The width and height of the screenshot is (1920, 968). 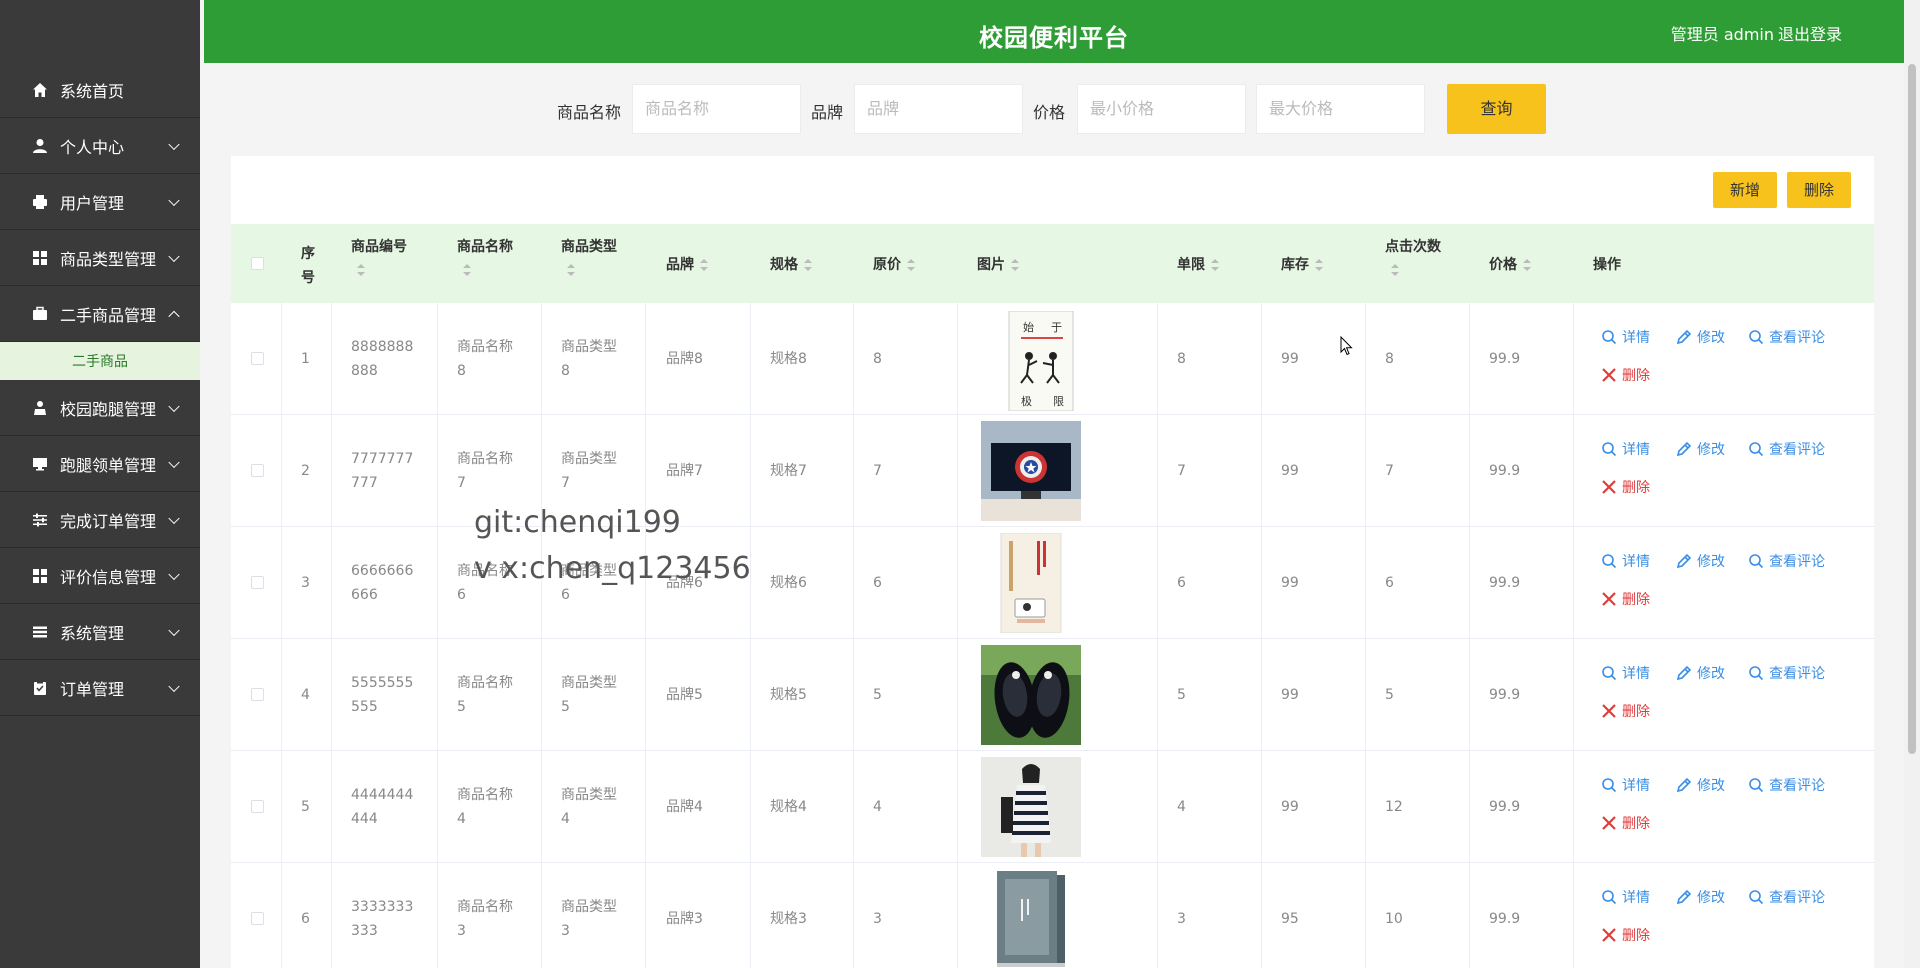 I want to click on search-button: 查询, so click(x=1496, y=109).